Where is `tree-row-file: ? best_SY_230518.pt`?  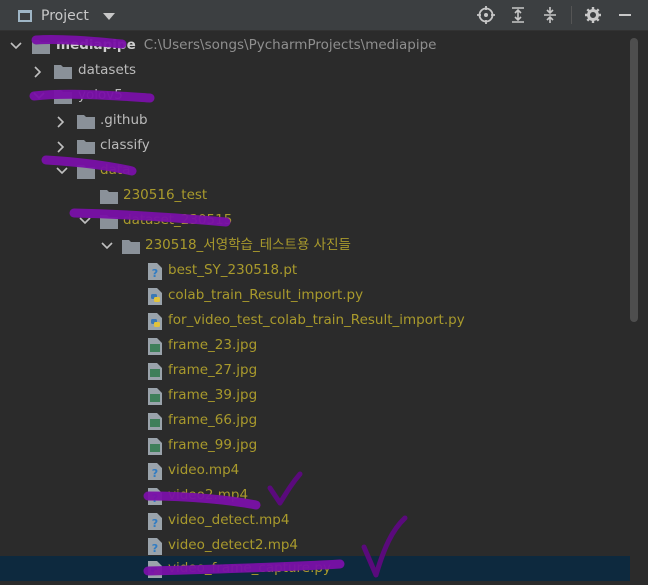 tree-row-file: ? best_SY_230518.pt is located at coordinates (315, 270).